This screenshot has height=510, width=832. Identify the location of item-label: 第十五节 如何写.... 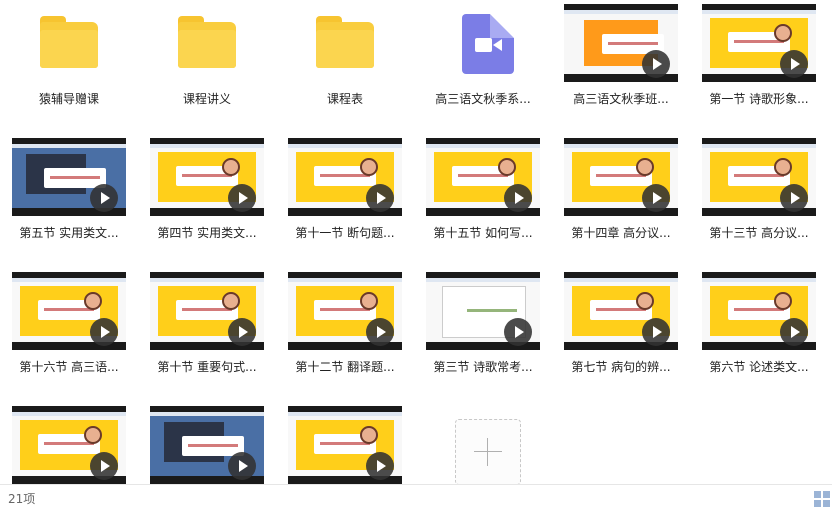
(483, 233).